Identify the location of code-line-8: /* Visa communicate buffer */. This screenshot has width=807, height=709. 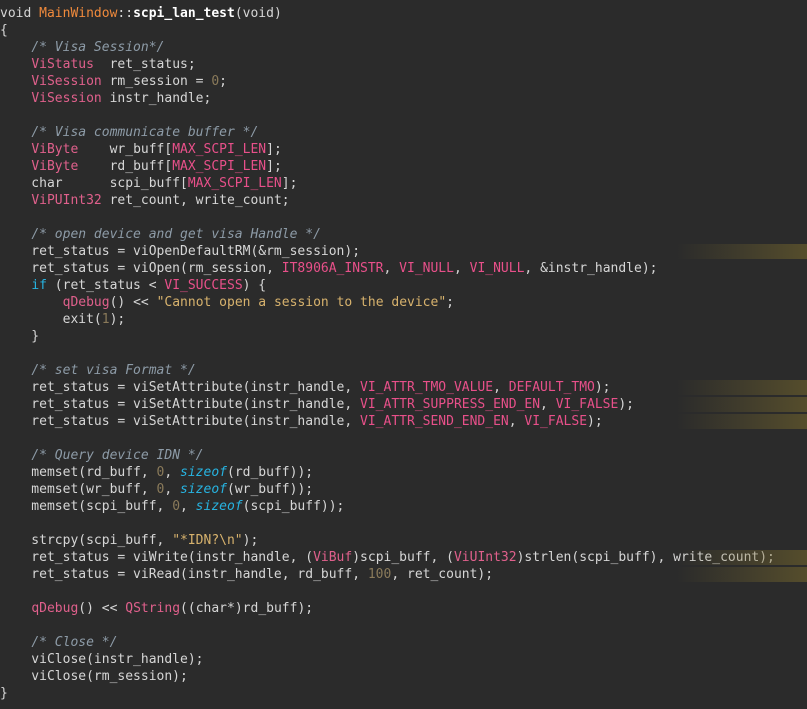
(403, 132).